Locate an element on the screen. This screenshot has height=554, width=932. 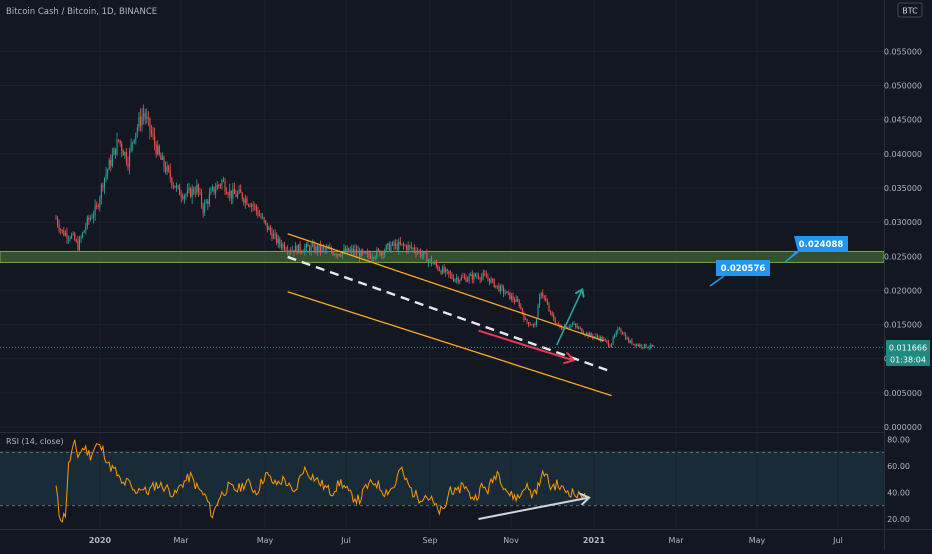
currency-badge: BTC is located at coordinates (910, 10).